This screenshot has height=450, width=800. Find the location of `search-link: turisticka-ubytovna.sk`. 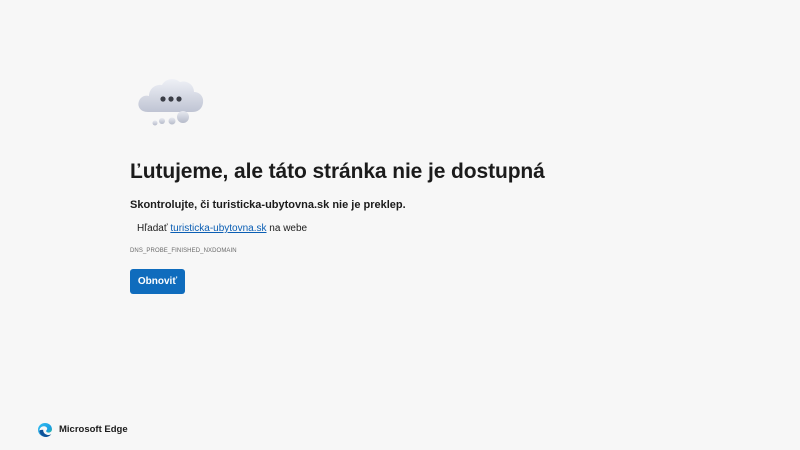

search-link: turisticka-ubytovna.sk is located at coordinates (218, 228).